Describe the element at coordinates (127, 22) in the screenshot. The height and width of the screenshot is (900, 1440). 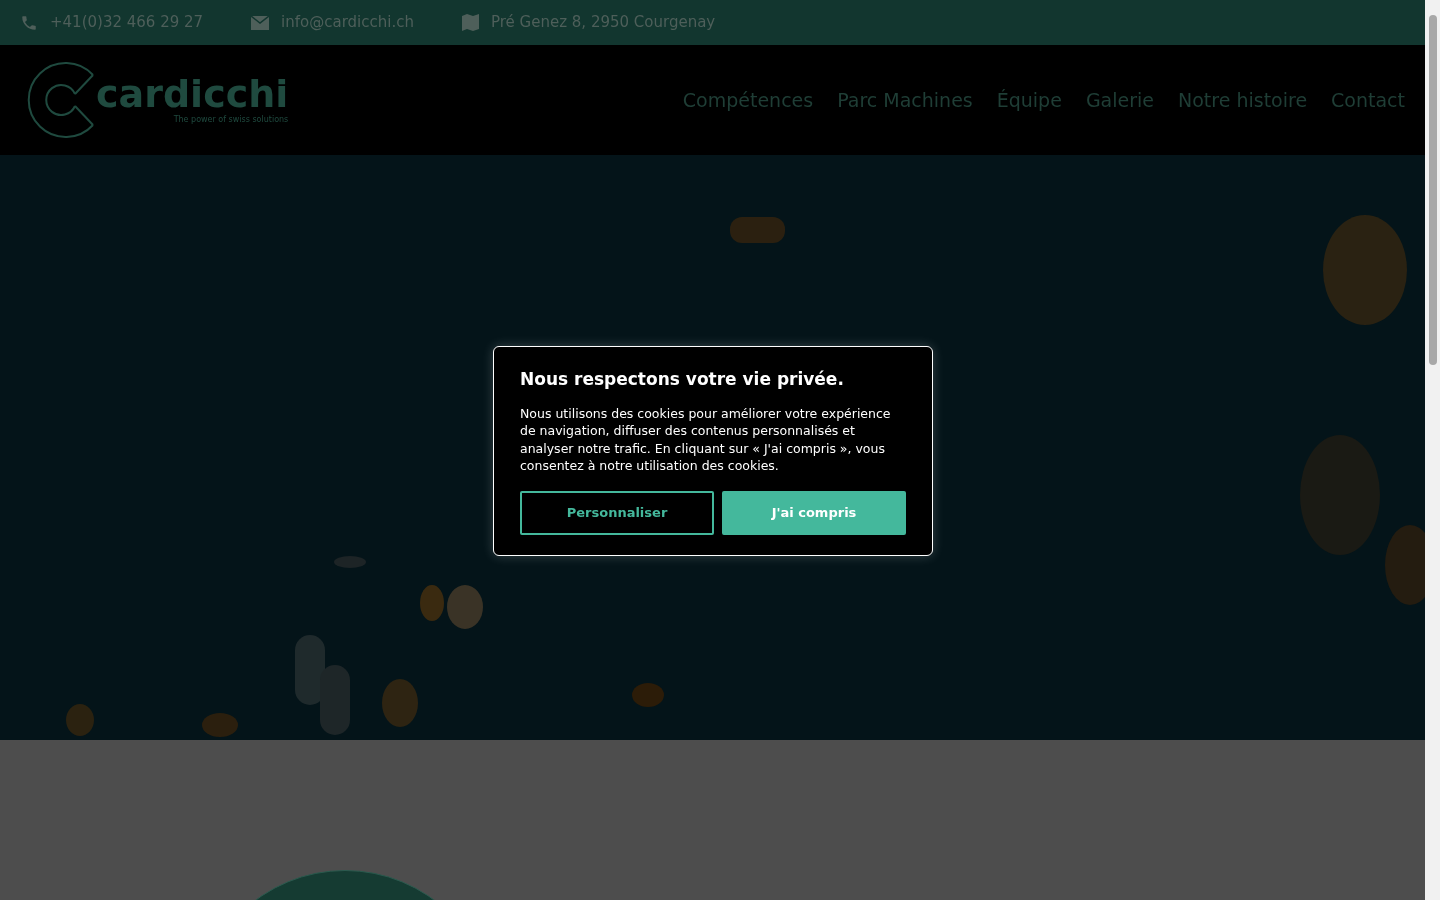
I see `phone-number: +41(0)32 466 29 27` at that location.